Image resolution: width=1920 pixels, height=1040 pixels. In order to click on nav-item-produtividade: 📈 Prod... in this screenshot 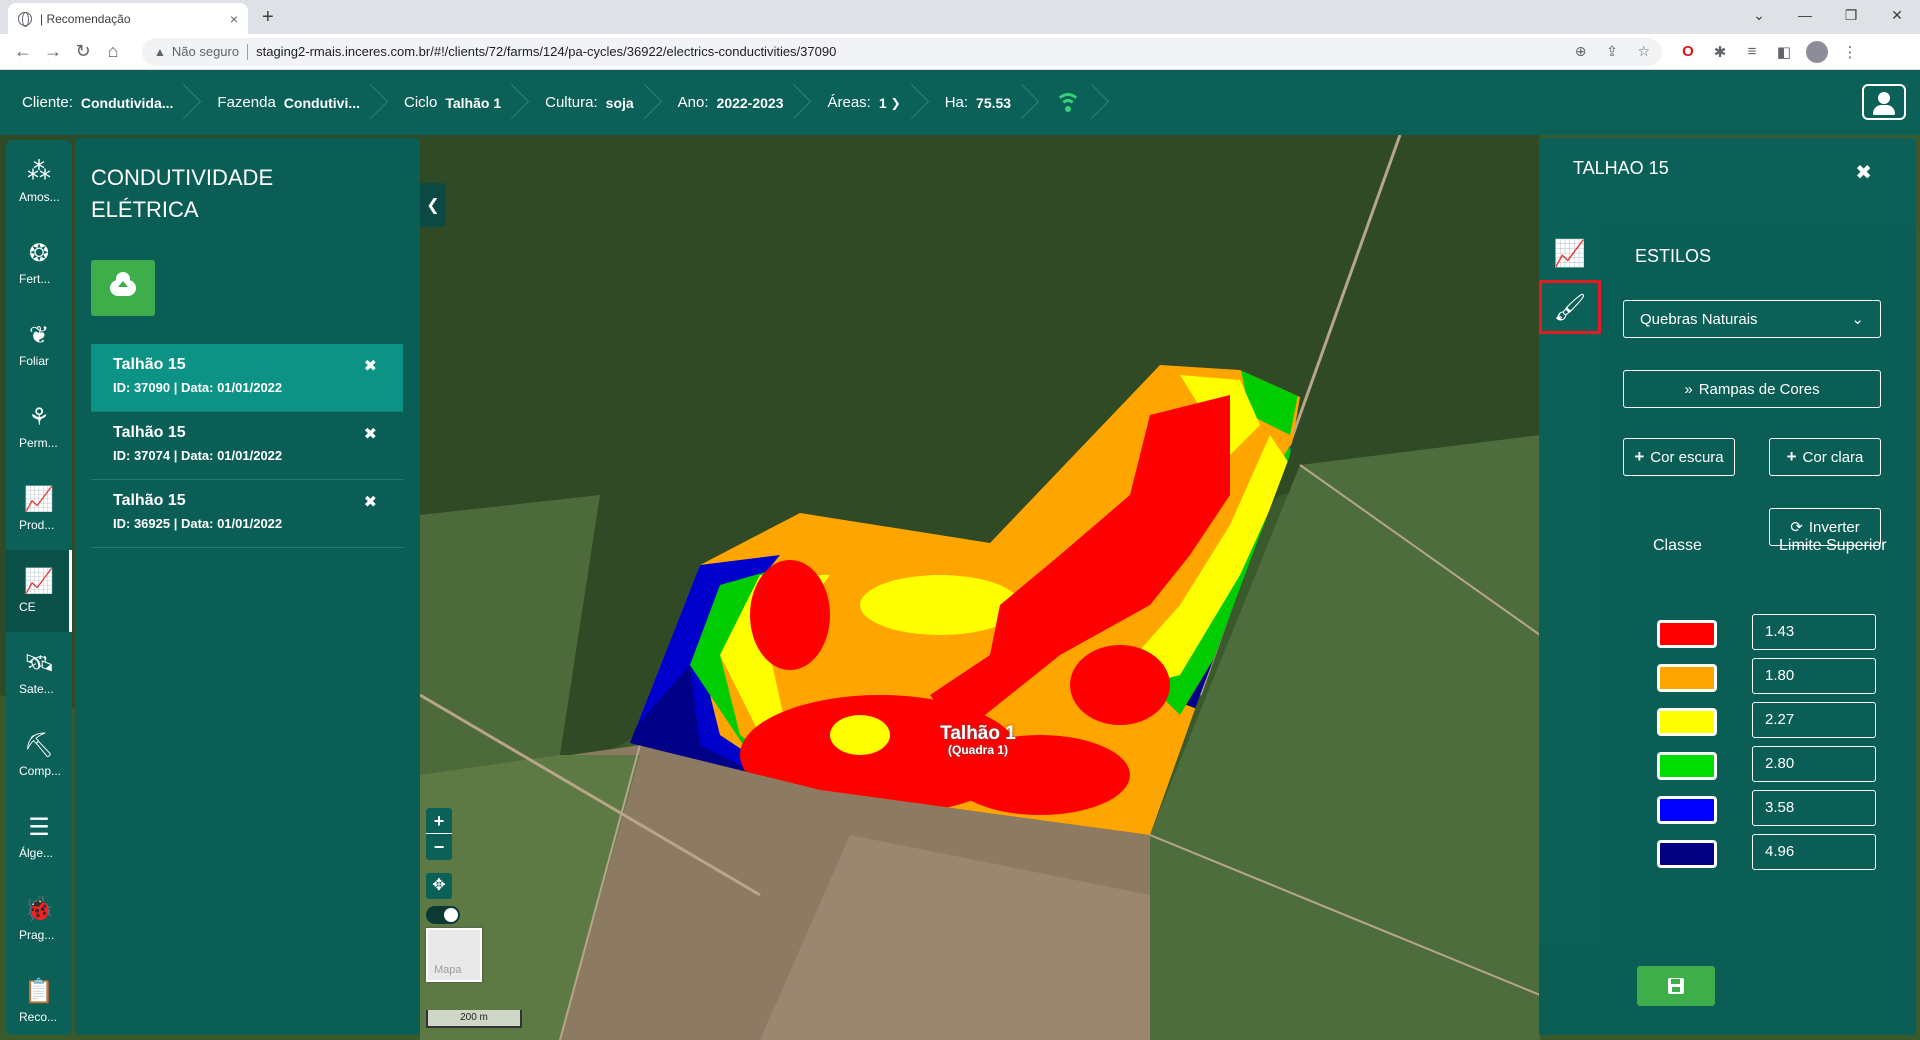, I will do `click(39, 509)`.